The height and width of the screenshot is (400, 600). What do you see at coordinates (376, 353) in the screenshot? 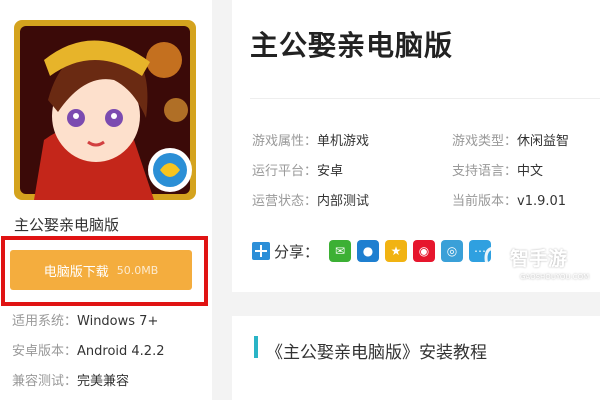
I see `tutorial-heading: 《主公娶亲电脑版》安装教程` at bounding box center [376, 353].